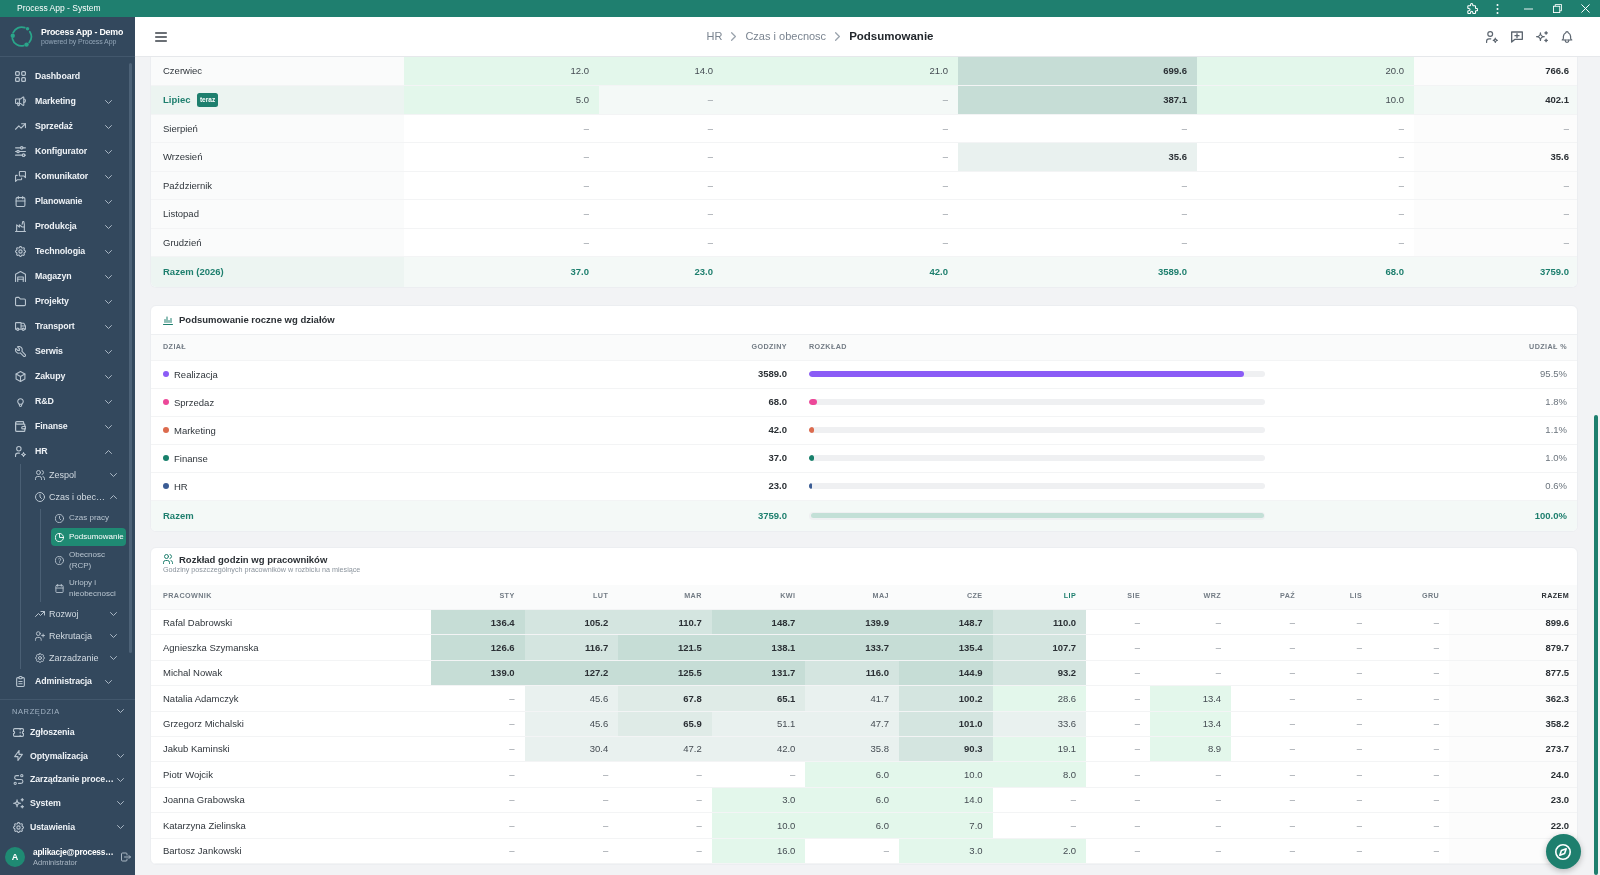 This screenshot has width=1600, height=875. What do you see at coordinates (88, 560) in the screenshot?
I see `nav-item: Obecnosc (RCP)` at bounding box center [88, 560].